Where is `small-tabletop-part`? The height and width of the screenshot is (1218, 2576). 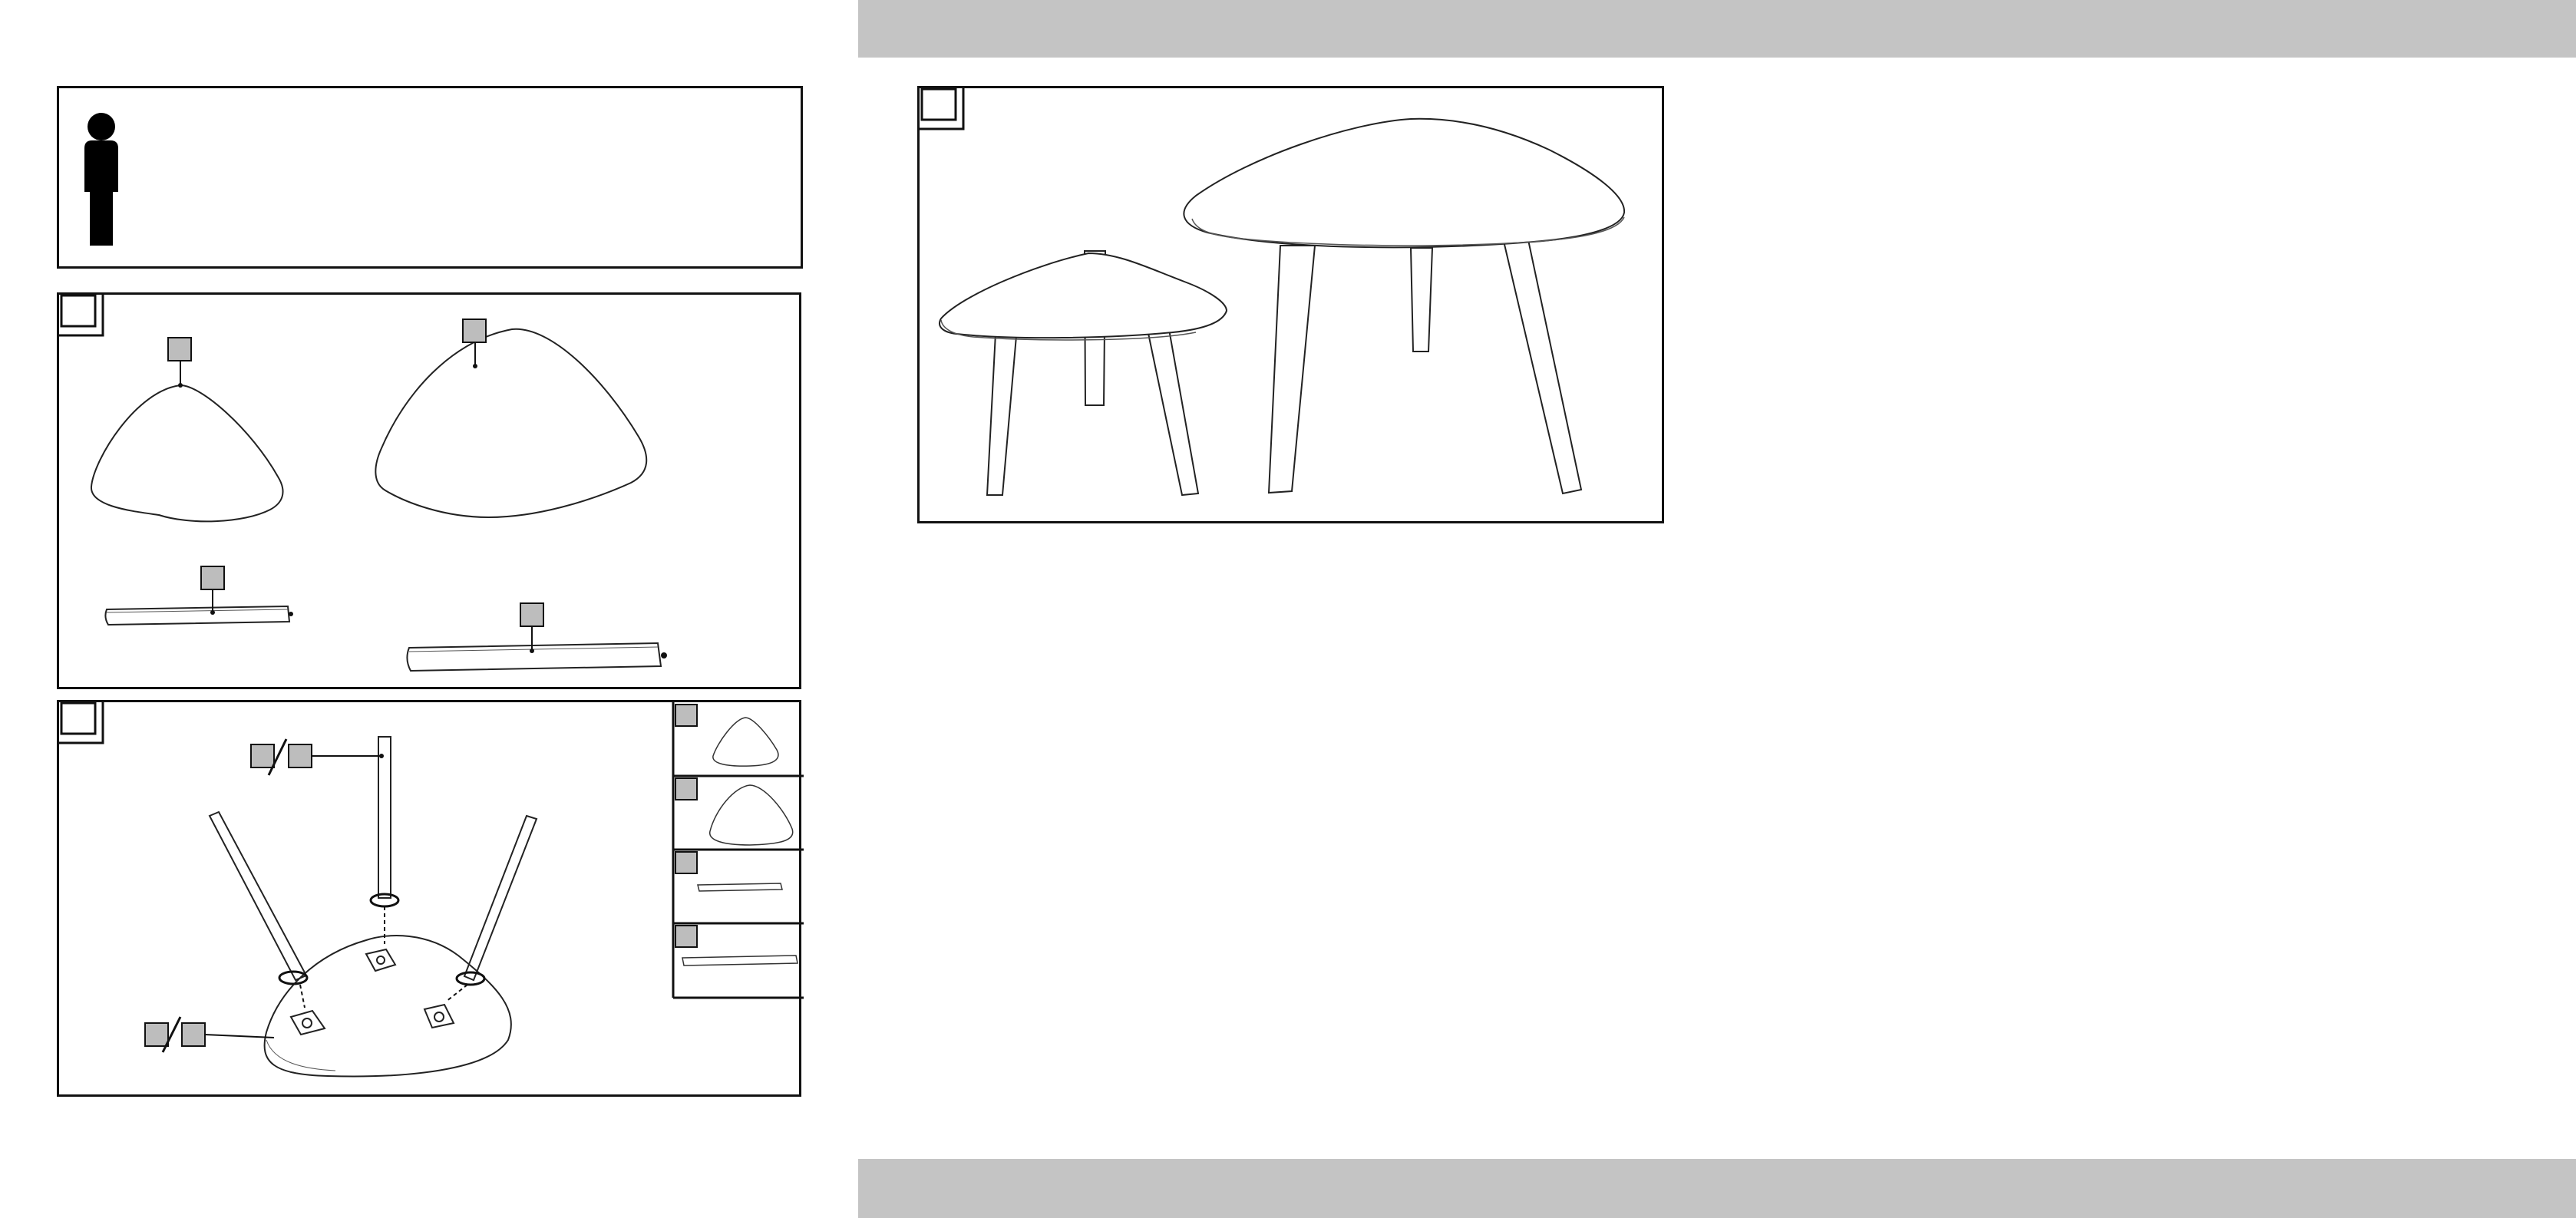
small-tabletop-part is located at coordinates (187, 430).